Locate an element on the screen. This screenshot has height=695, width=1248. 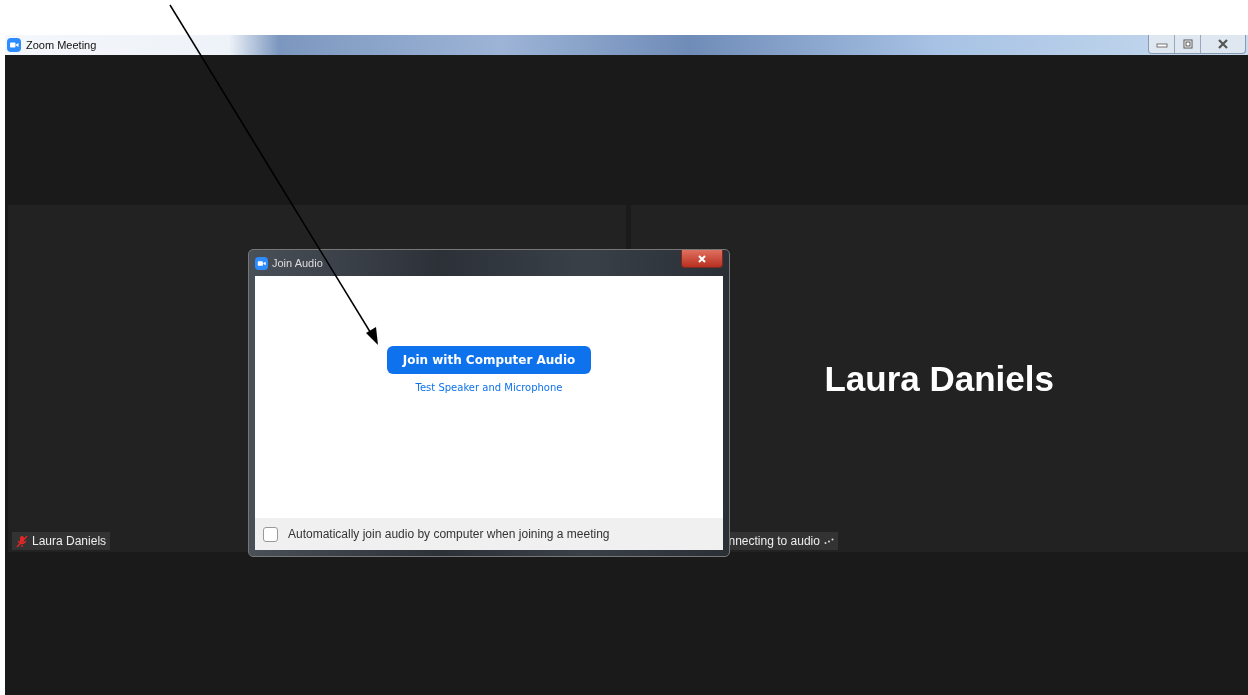
close-button is located at coordinates (702, 259).